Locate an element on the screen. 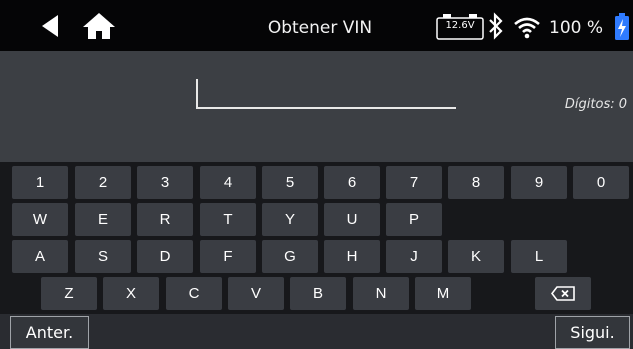 The image size is (633, 349). bottom-nav-bar: Anter. Sigui. is located at coordinates (316, 331).